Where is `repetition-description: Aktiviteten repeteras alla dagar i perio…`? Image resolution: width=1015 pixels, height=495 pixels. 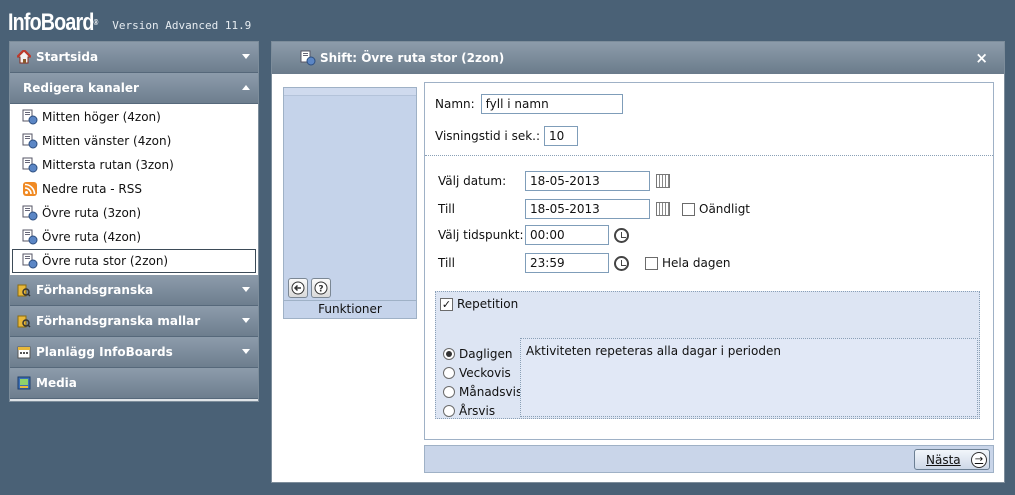
repetition-description: Aktiviteten repeteras alla dagar i perio… is located at coordinates (653, 351).